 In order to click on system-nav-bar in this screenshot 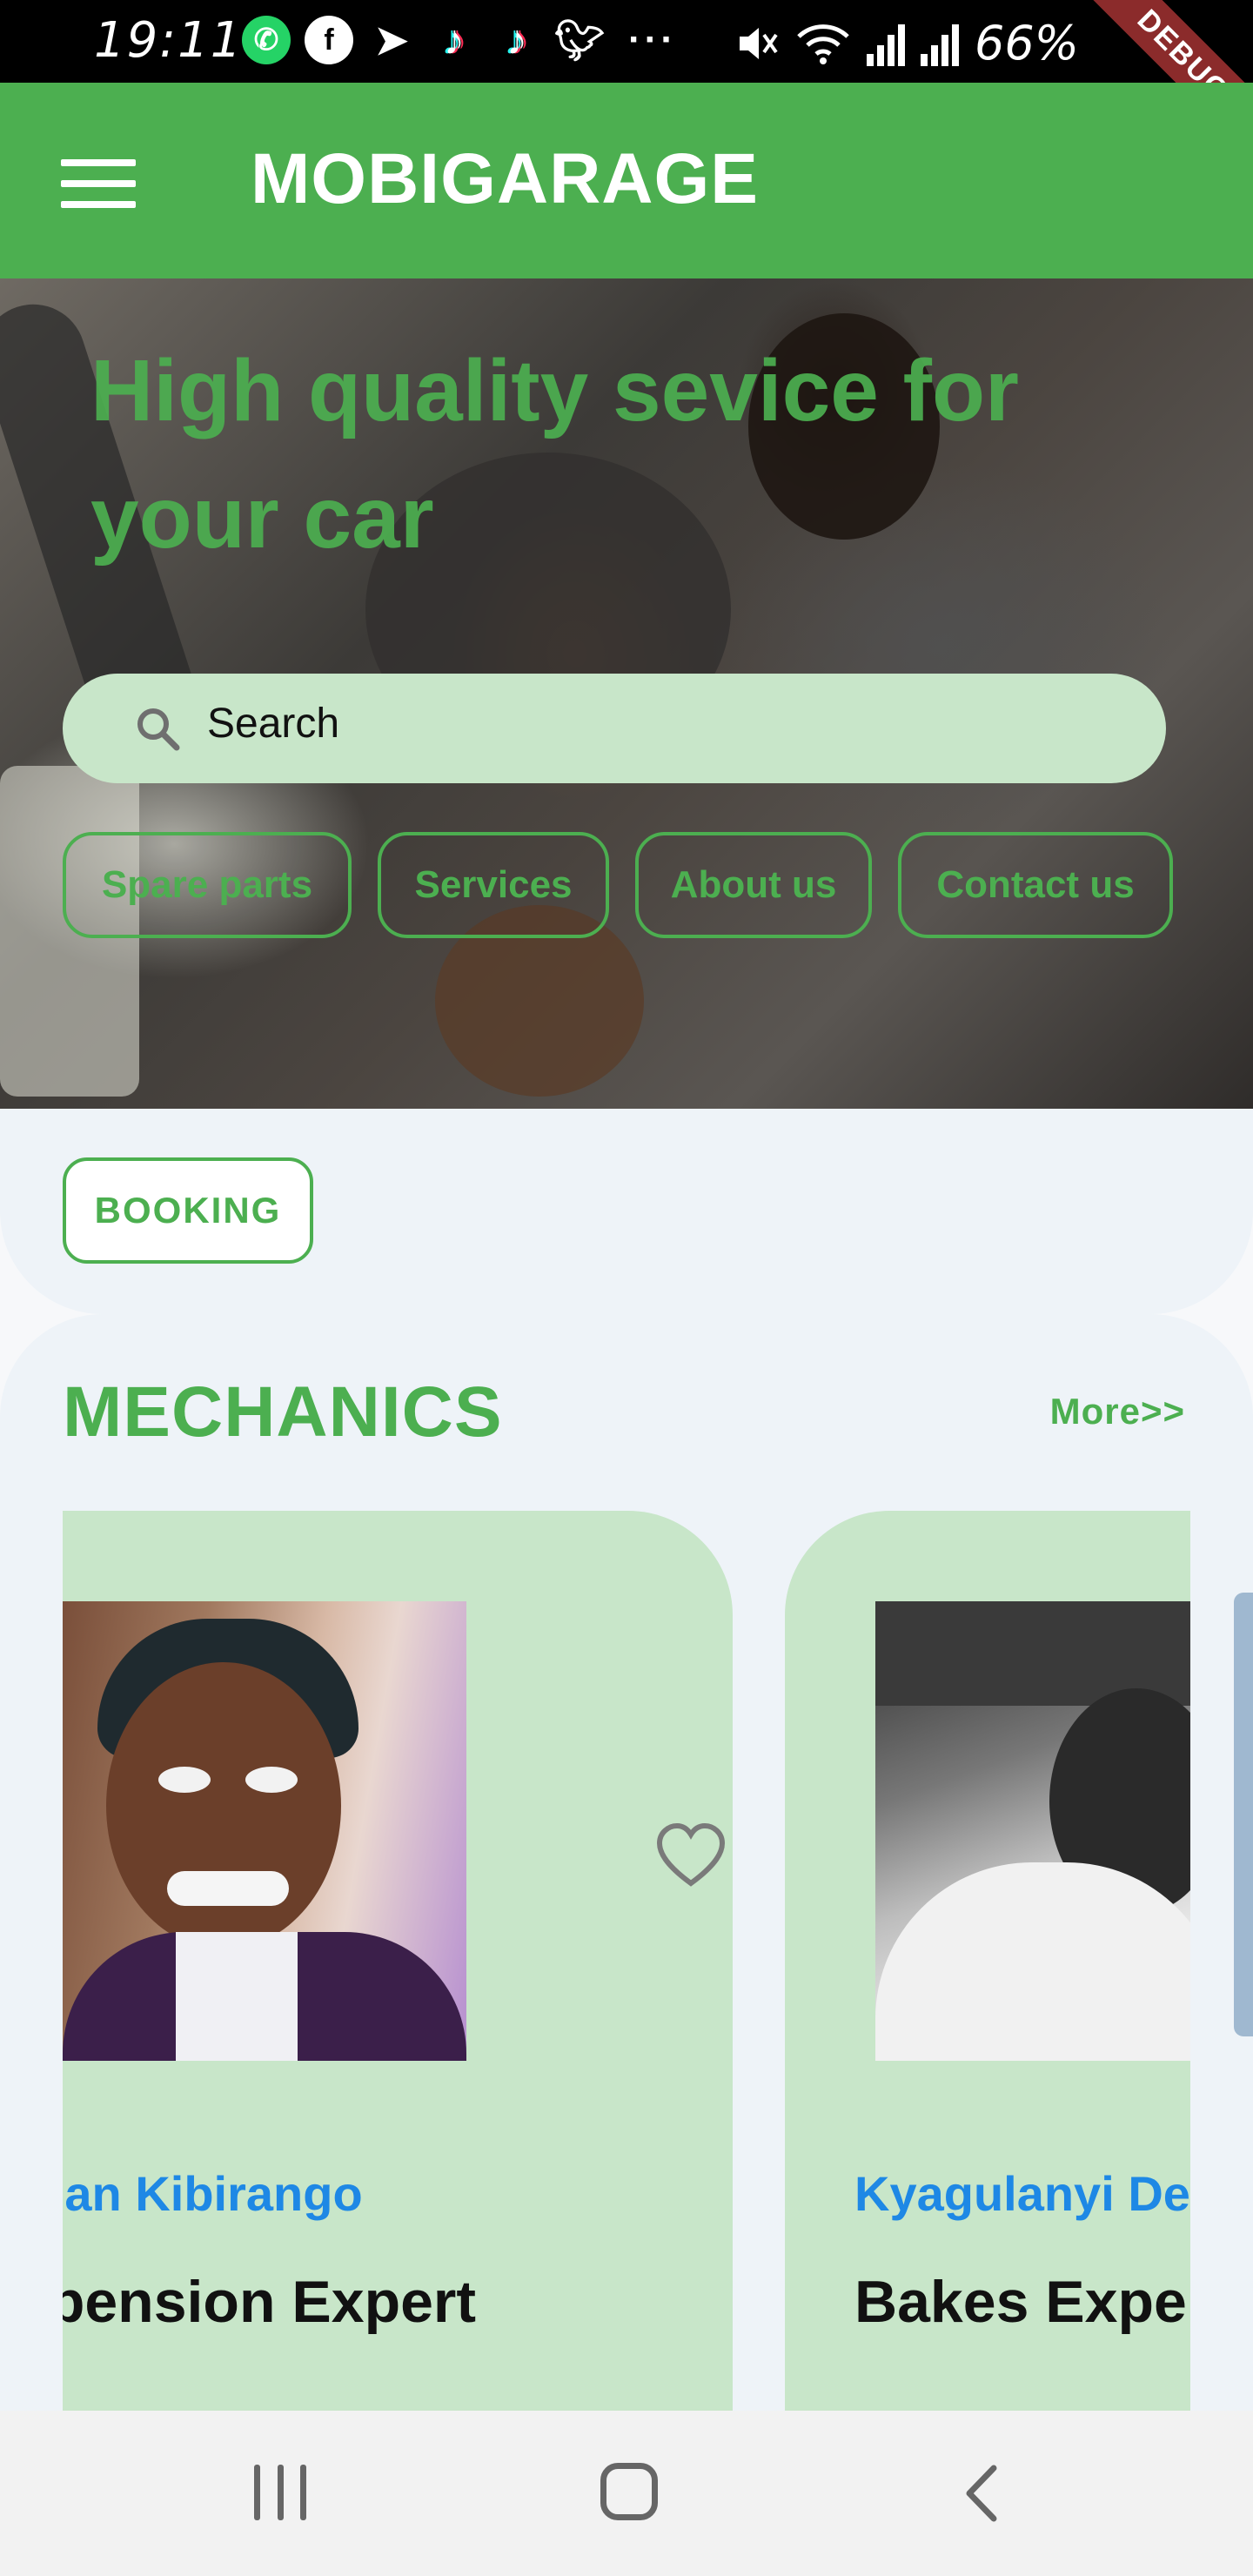, I will do `click(626, 2493)`.